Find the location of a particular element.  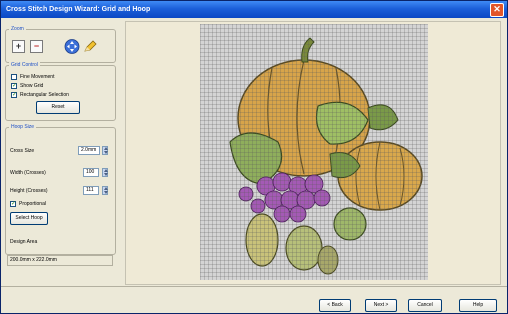

width-field: 100 is located at coordinates (91, 172).